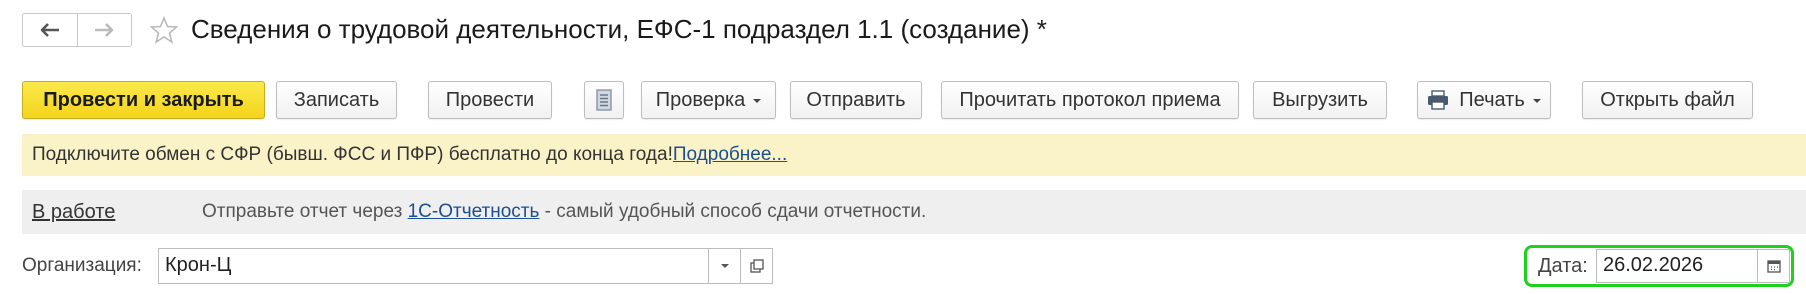  Describe the element at coordinates (474, 211) in the screenshot. I see `reporting-service-link: 1С-Отчетность` at that location.